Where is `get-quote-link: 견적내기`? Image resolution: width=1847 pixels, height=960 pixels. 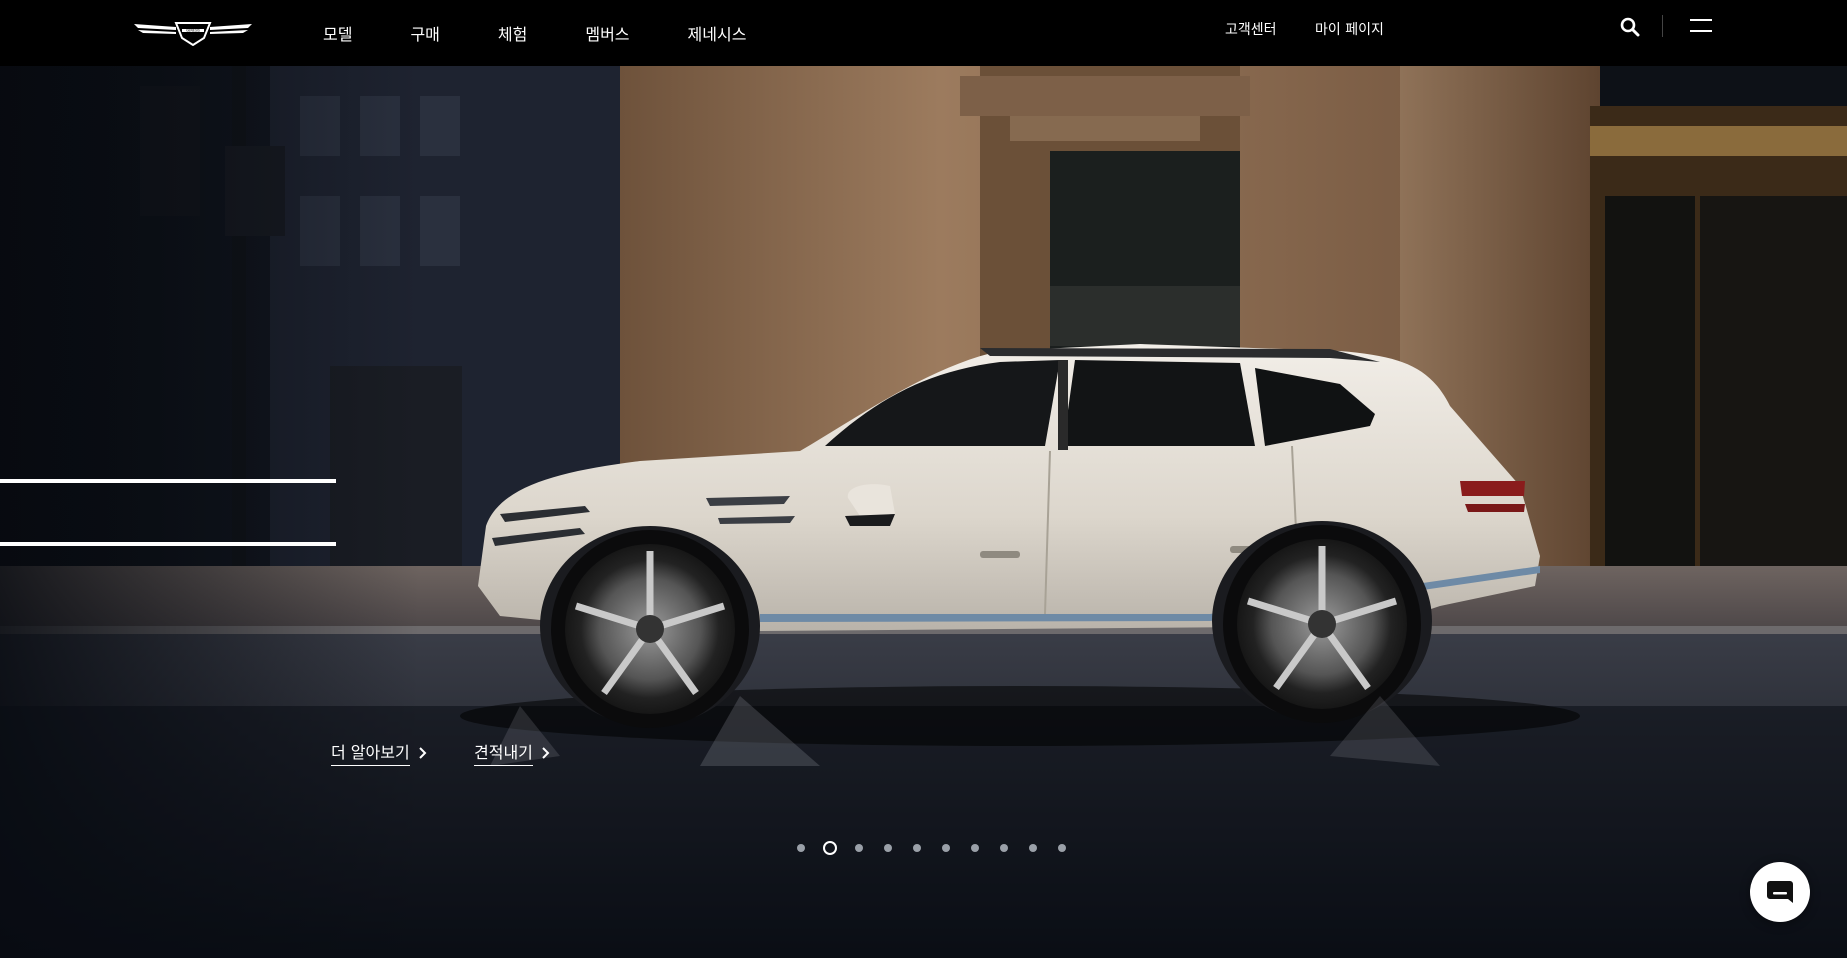 get-quote-link: 견적내기 is located at coordinates (512, 752).